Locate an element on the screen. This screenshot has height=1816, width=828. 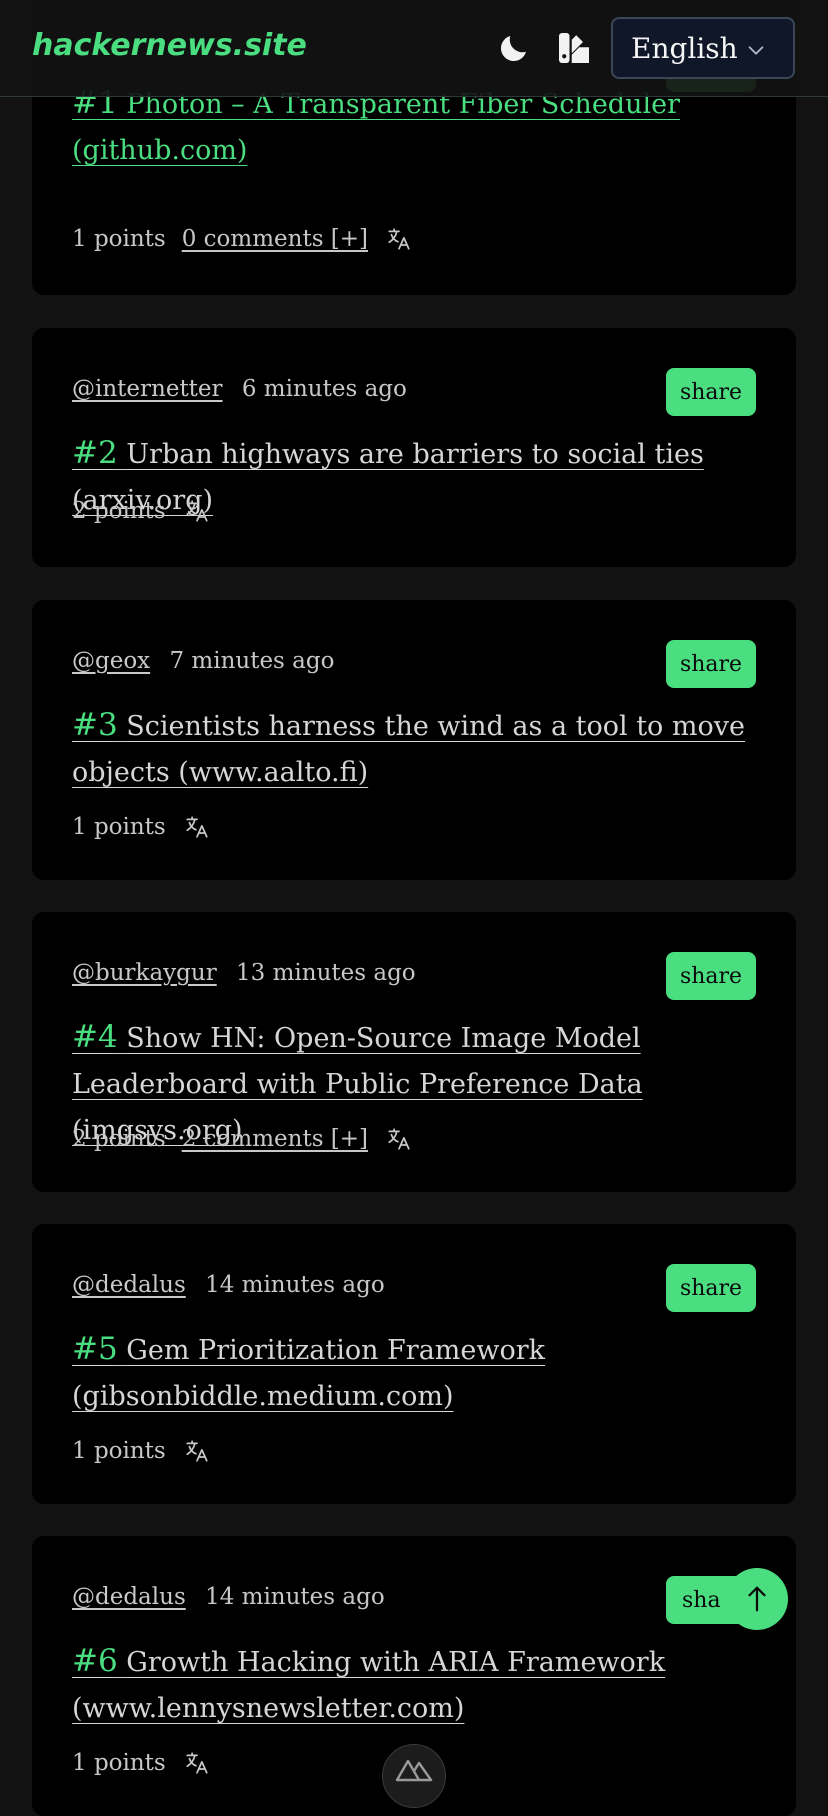
author-link: @geox is located at coordinates (111, 661).